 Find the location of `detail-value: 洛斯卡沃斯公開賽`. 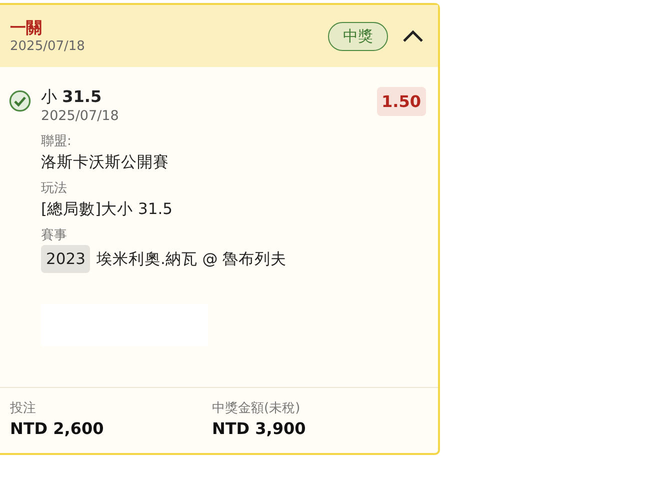

detail-value: 洛斯卡沃斯公開賽 is located at coordinates (105, 162).